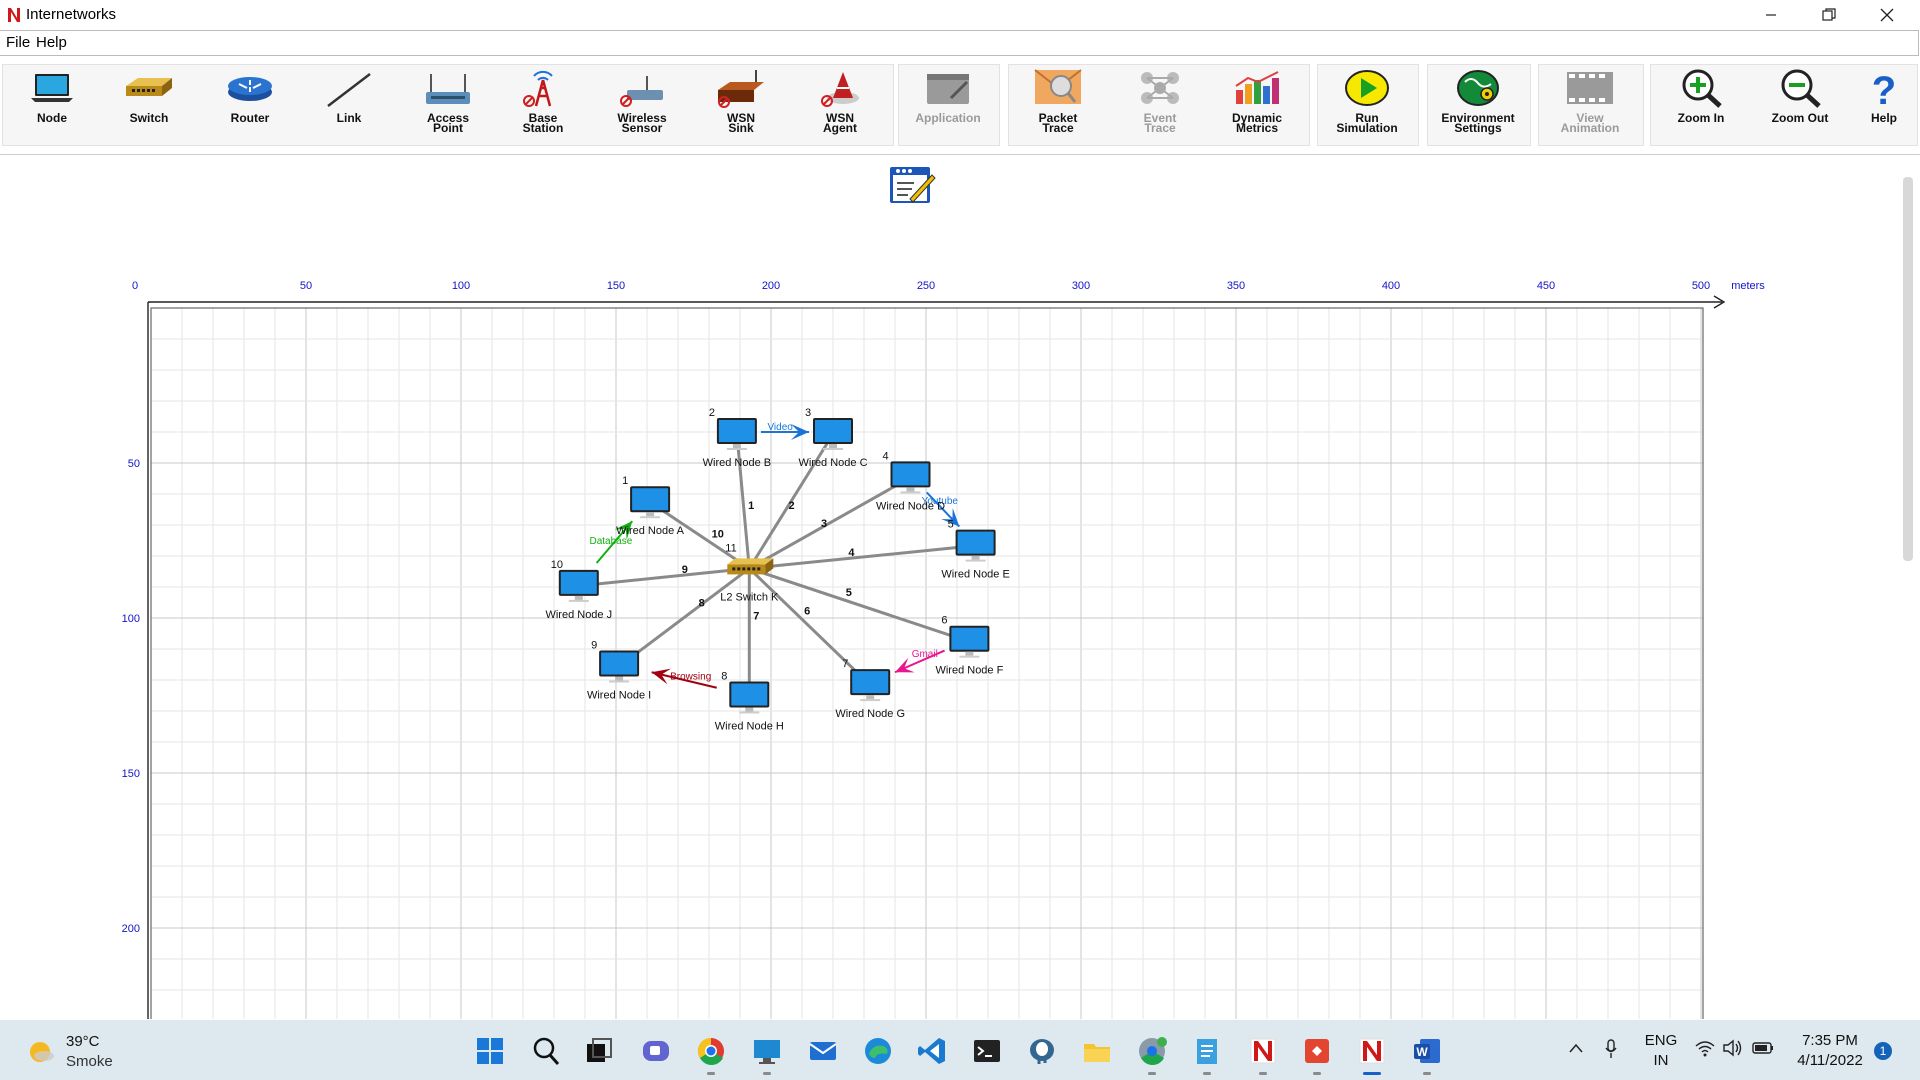 The image size is (1920, 1080). I want to click on edge-icon, so click(878, 1051).